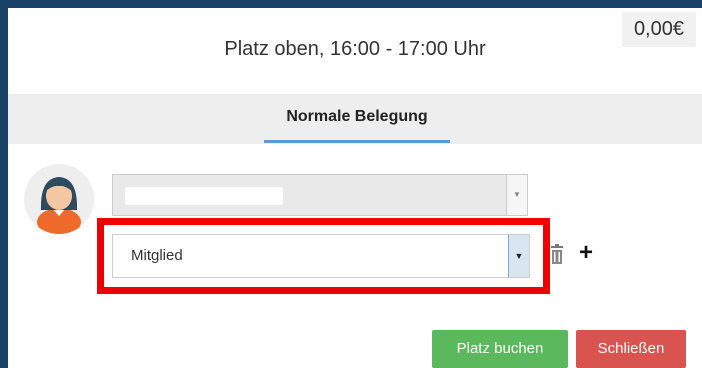 The height and width of the screenshot is (368, 702). I want to click on price-badge: 0,00€, so click(658, 29).